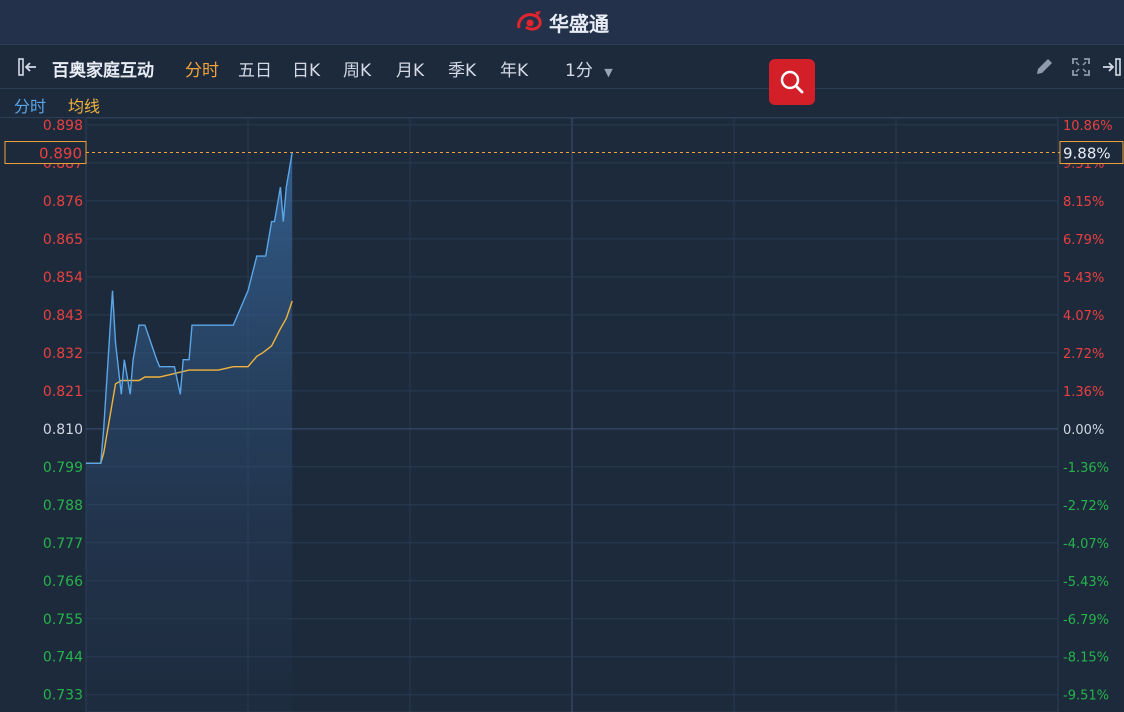 The image size is (1124, 712). What do you see at coordinates (255, 68) in the screenshot?
I see `tab-five-day: 五日` at bounding box center [255, 68].